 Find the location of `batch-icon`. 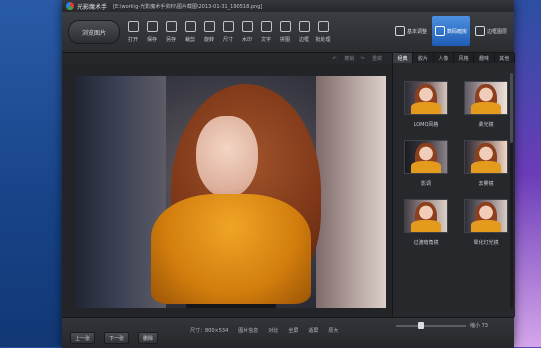

batch-icon is located at coordinates (323, 26).